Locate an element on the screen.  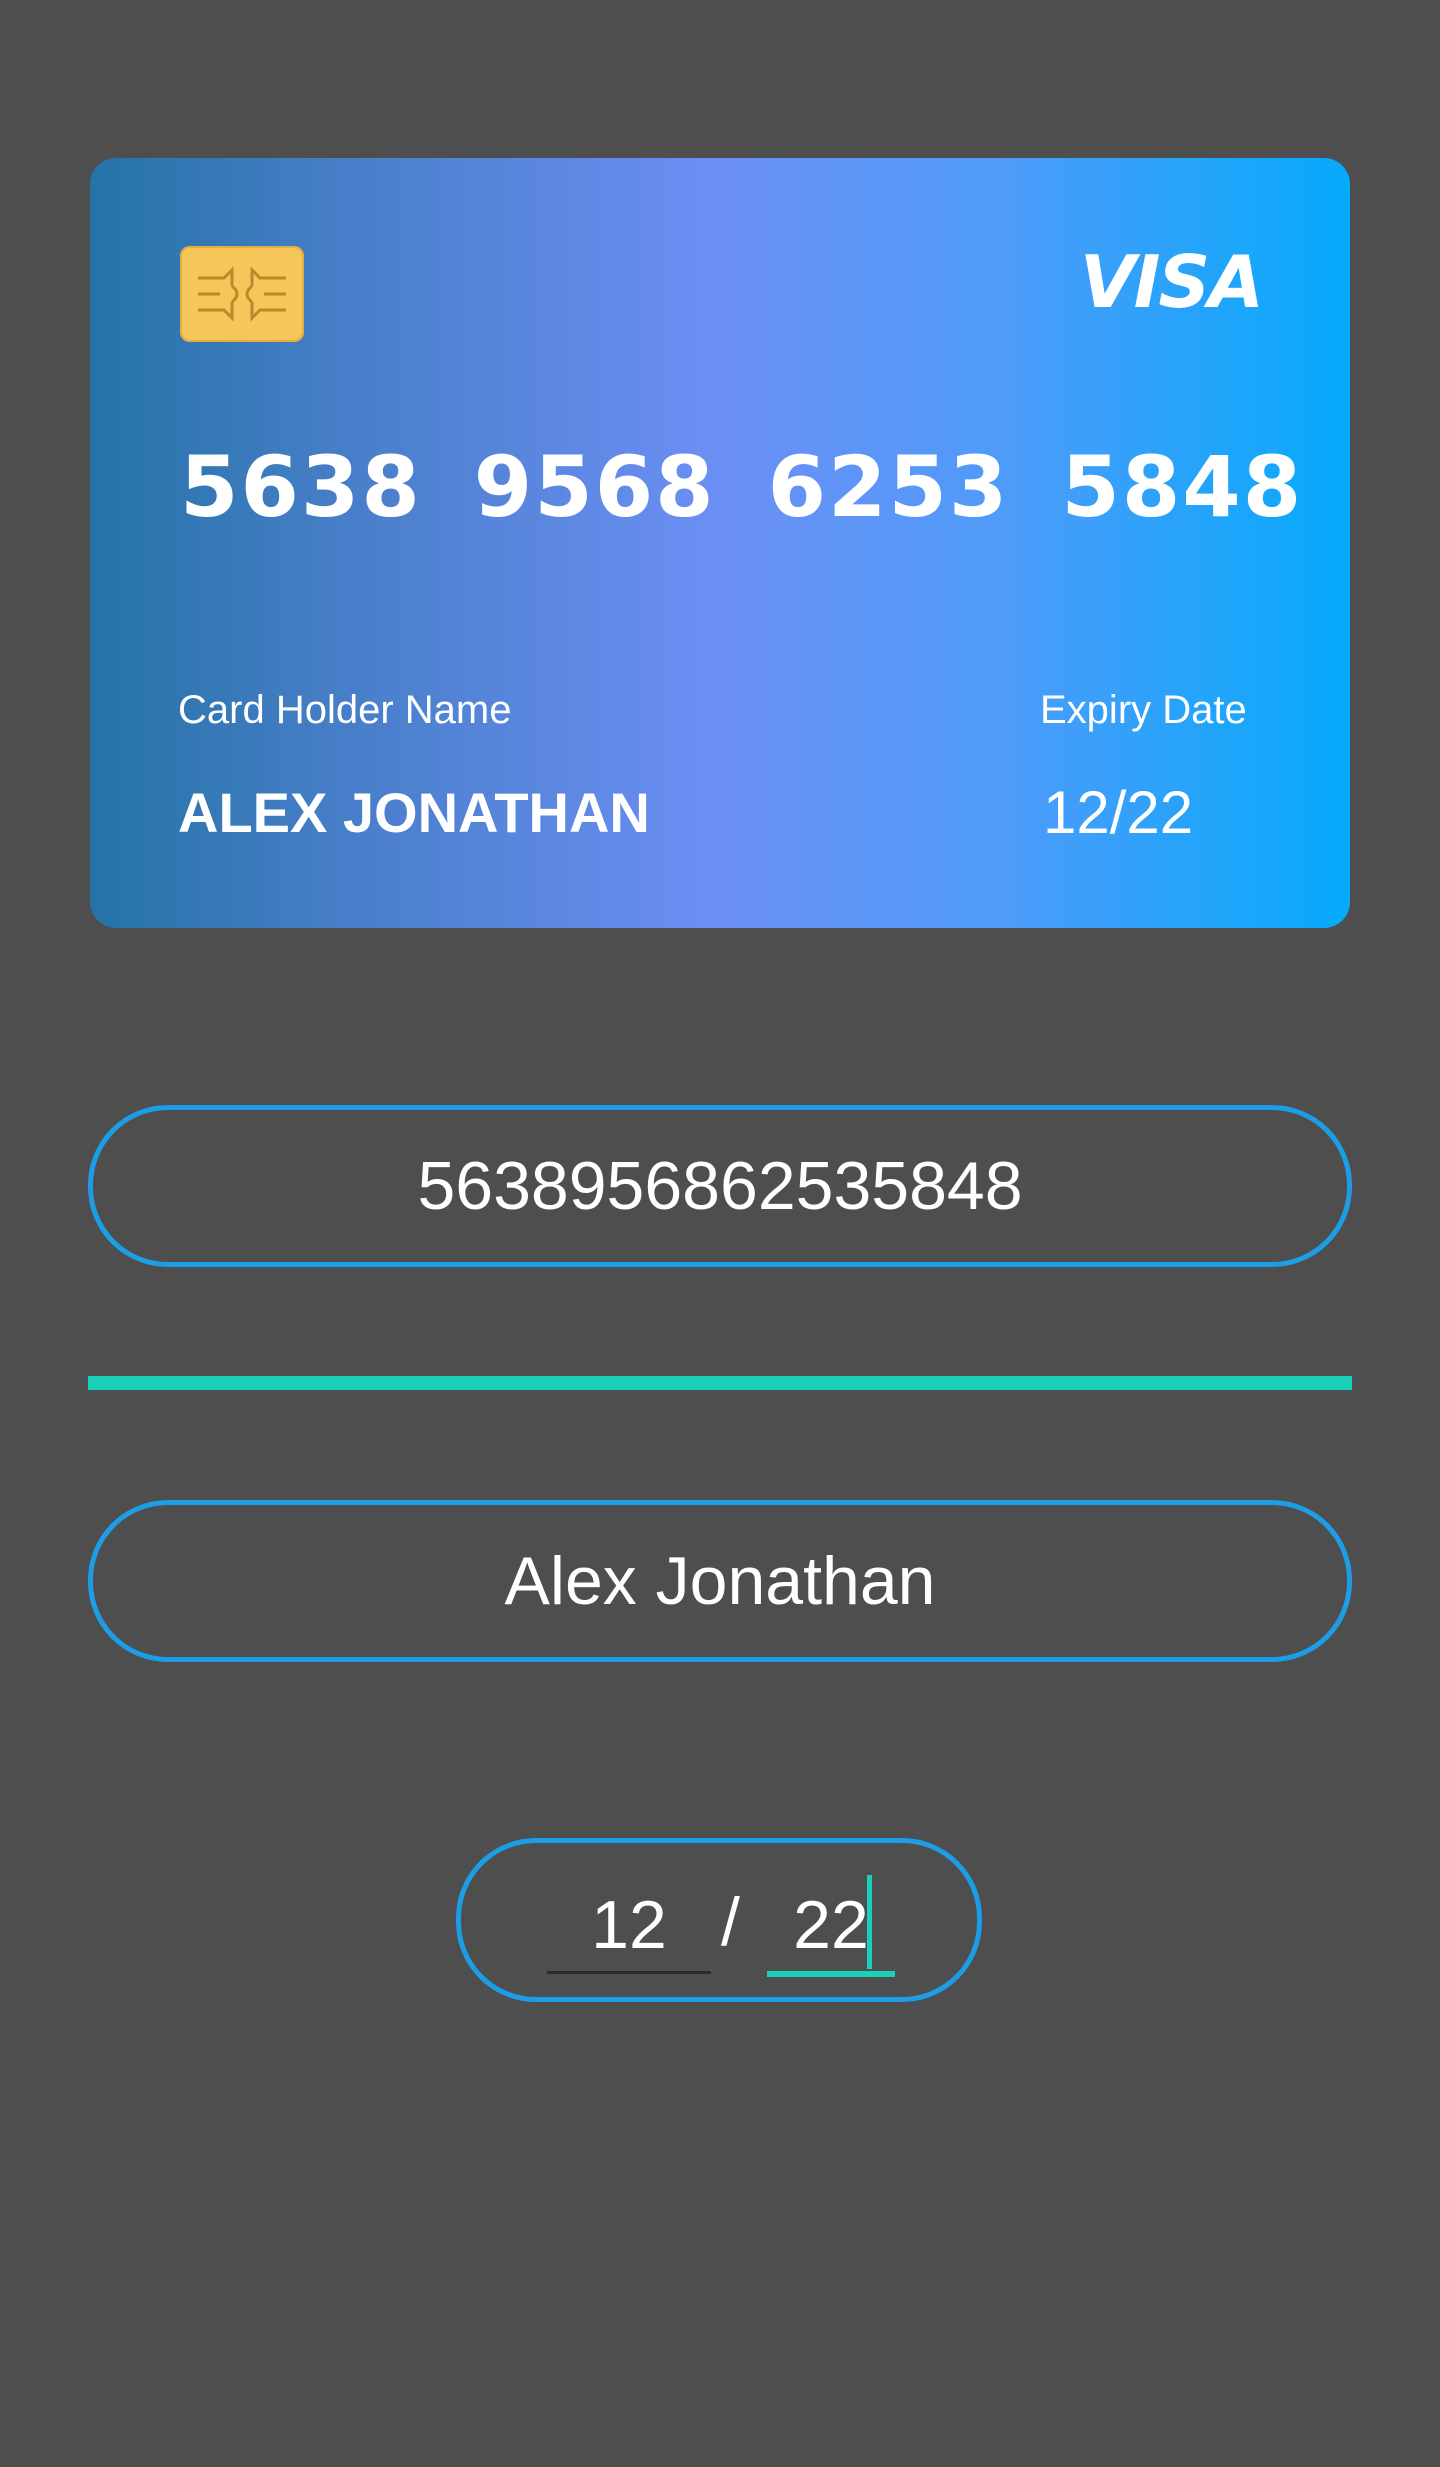
chip-icon is located at coordinates (242, 294).